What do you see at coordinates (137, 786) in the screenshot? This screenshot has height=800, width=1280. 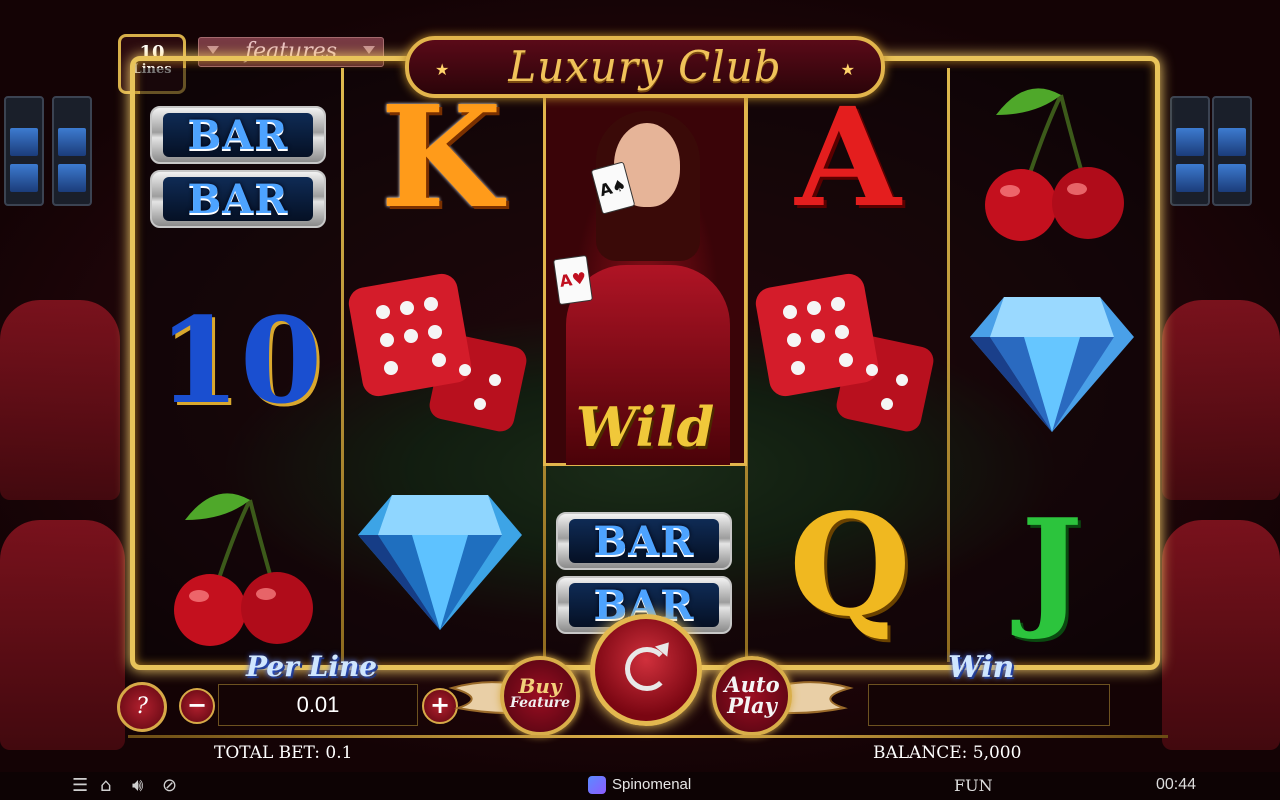 I see `sound-icon: 🔊︎` at bounding box center [137, 786].